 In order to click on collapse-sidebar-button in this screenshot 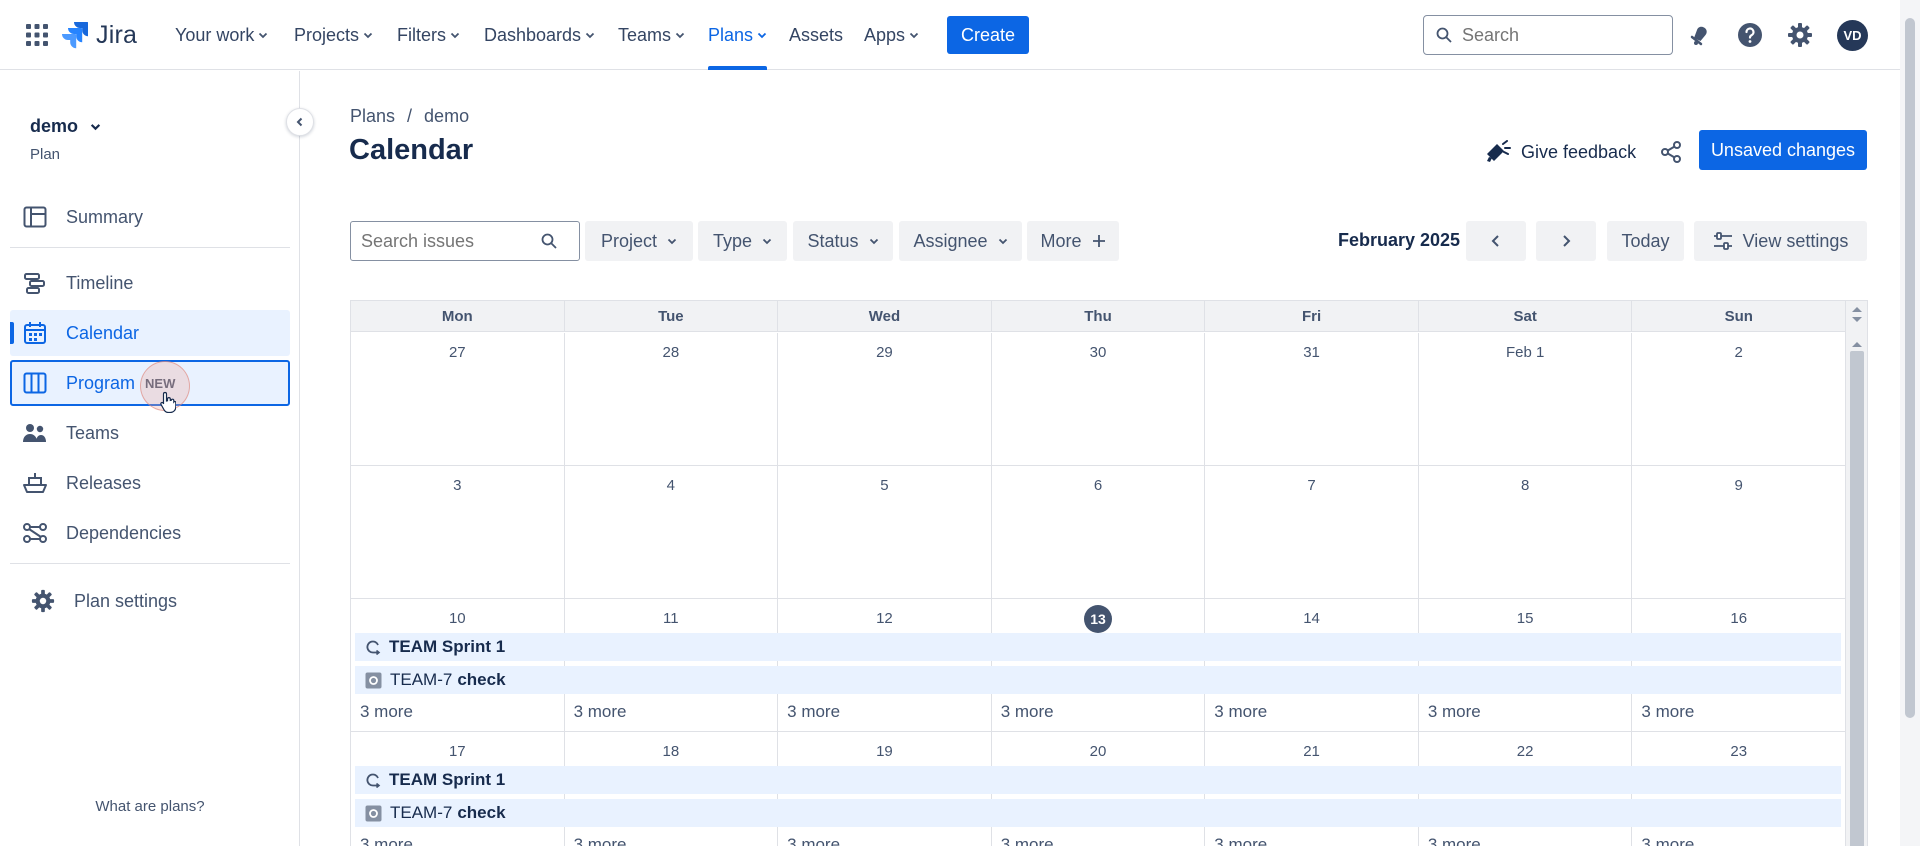, I will do `click(300, 122)`.